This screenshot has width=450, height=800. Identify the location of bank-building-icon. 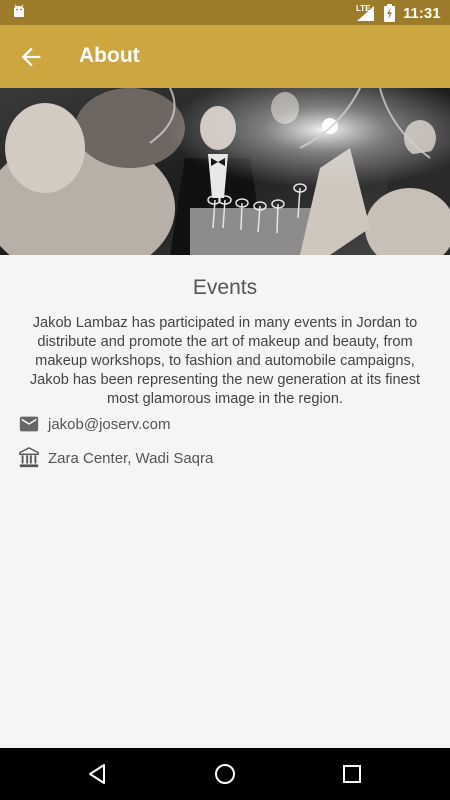
(29, 457).